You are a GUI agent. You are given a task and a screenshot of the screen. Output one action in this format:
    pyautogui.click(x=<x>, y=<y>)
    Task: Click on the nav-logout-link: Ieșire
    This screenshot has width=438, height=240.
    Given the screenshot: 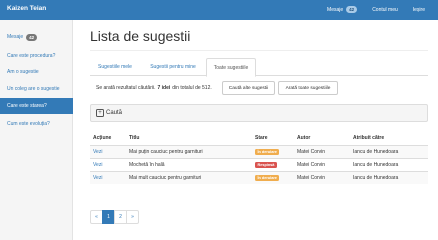 What is the action you would take?
    pyautogui.click(x=419, y=10)
    